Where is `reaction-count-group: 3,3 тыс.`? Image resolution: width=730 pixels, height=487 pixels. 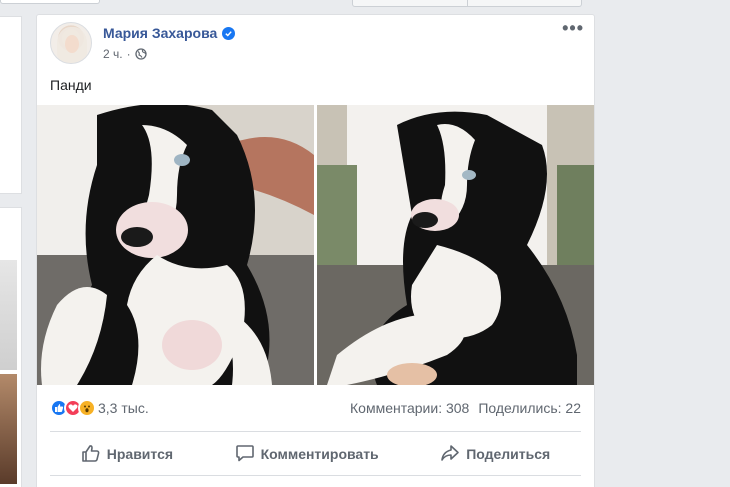 reaction-count-group: 3,3 тыс. is located at coordinates (99, 408).